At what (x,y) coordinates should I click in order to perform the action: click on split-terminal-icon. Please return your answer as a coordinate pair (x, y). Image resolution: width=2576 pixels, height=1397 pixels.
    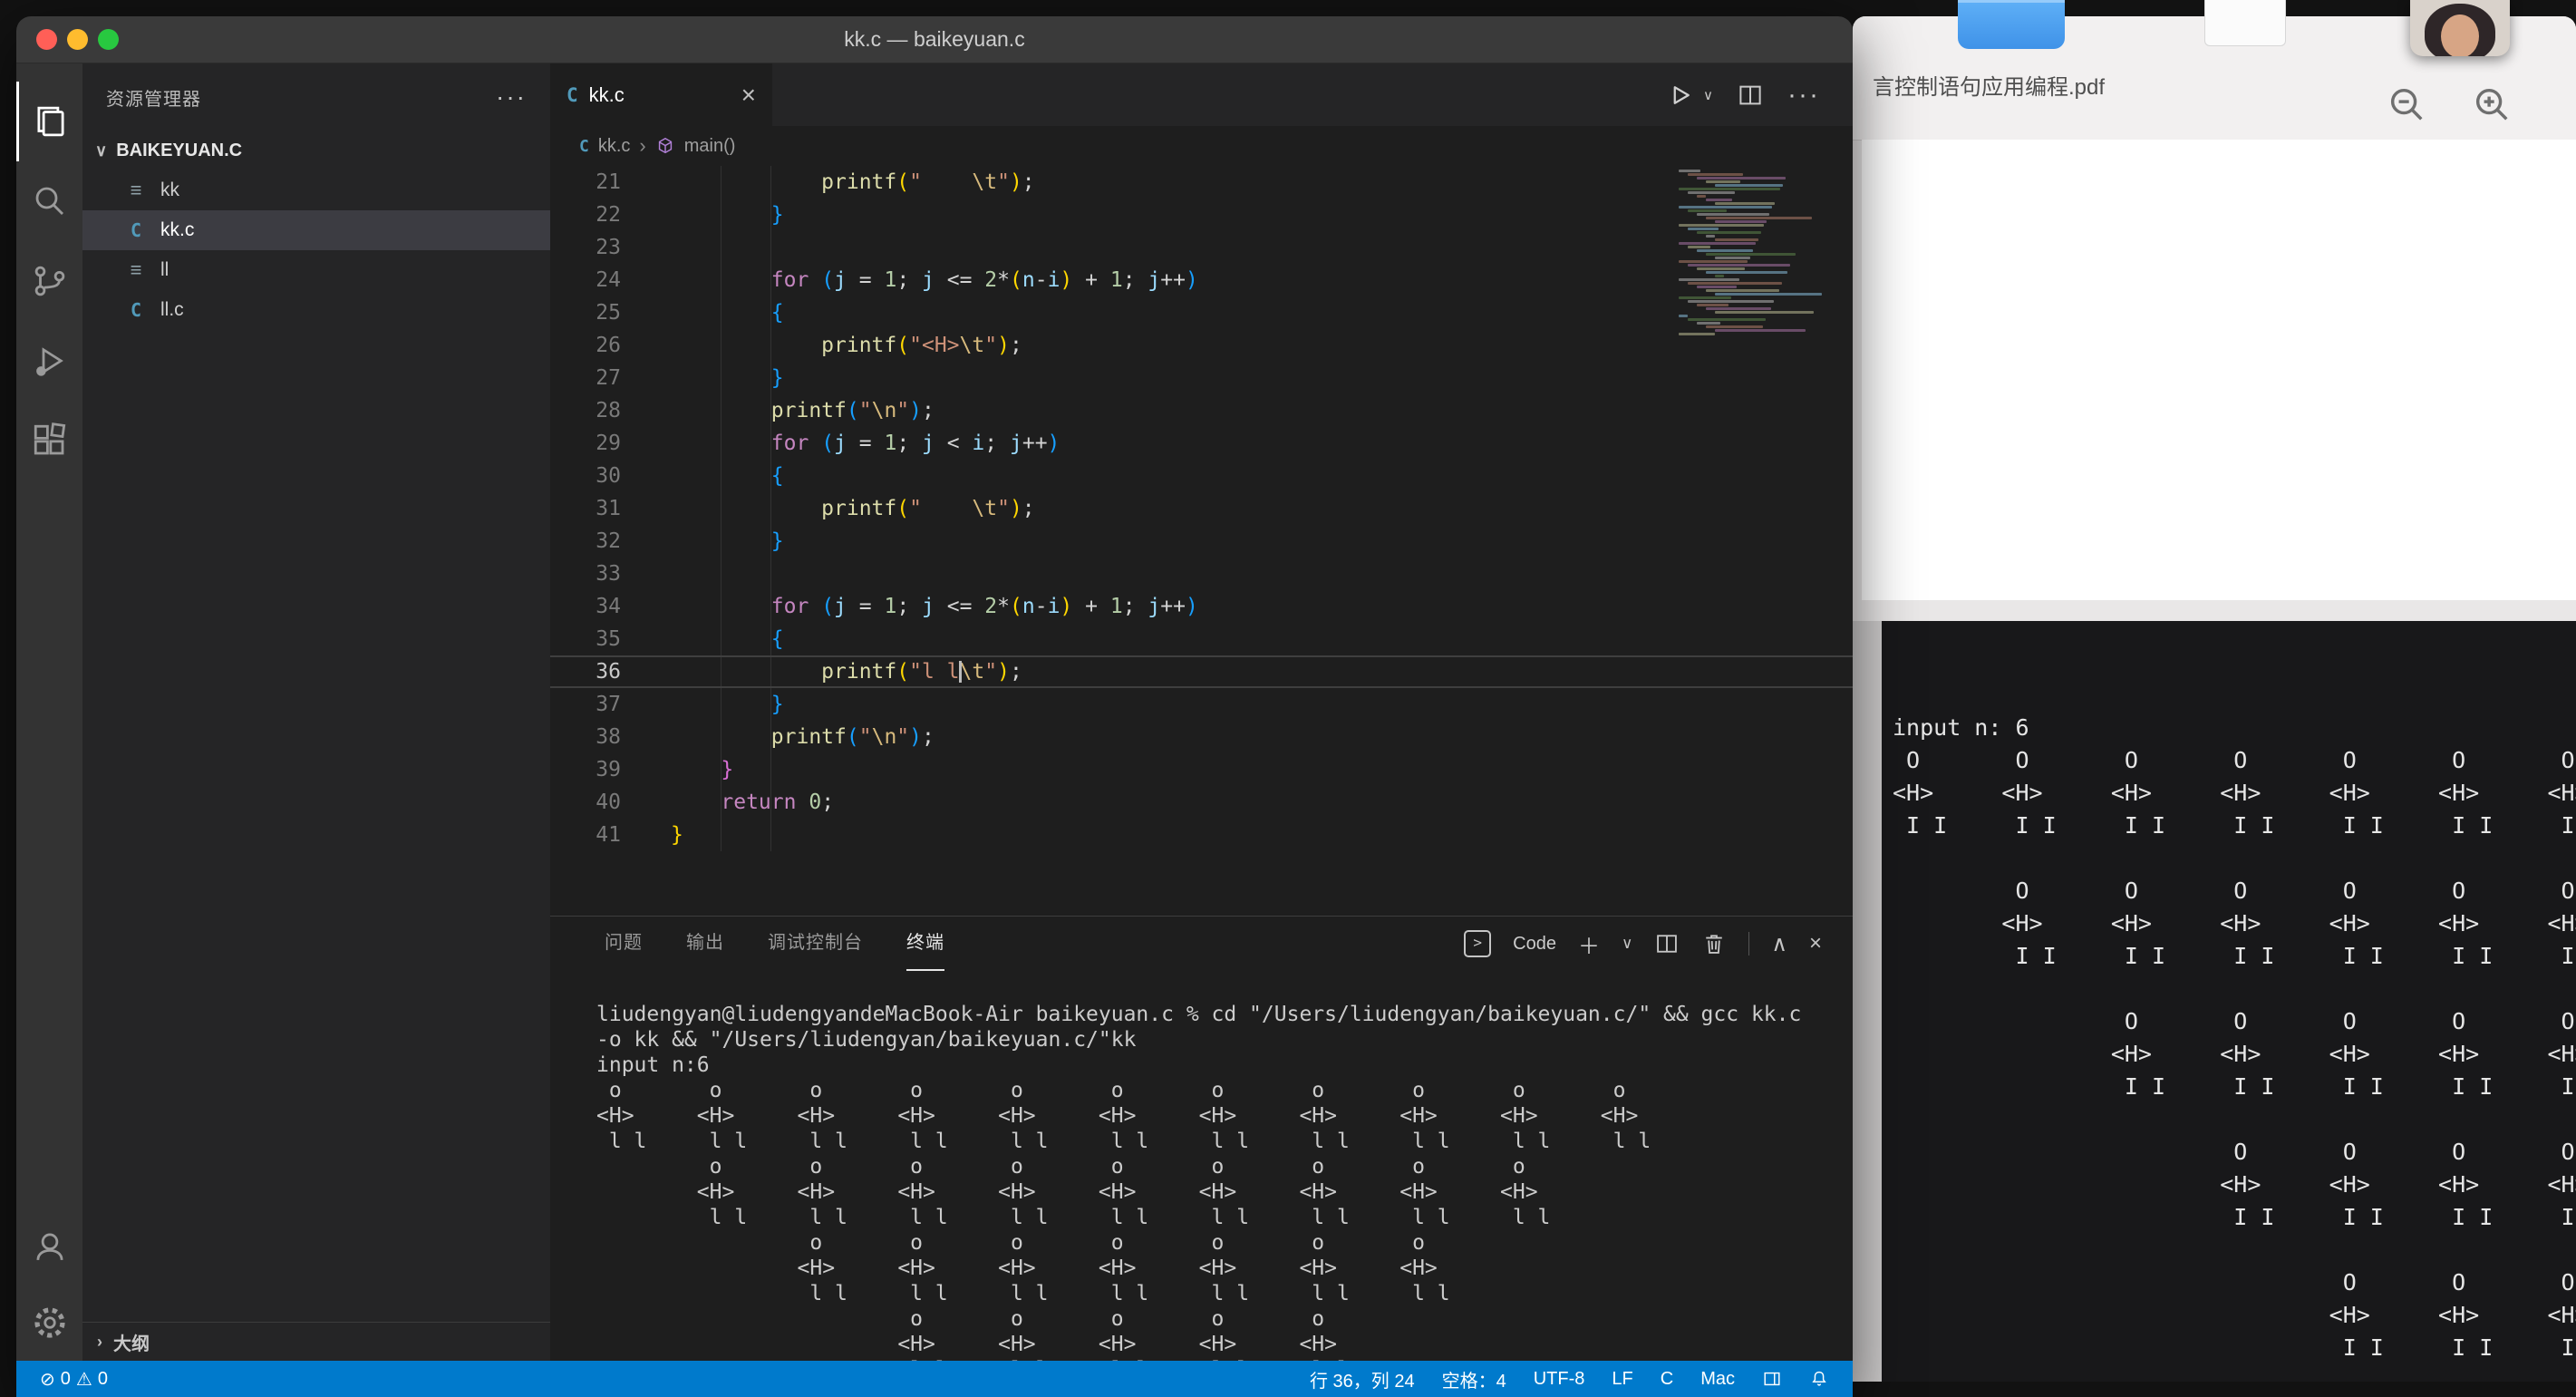
    Looking at the image, I should click on (1667, 944).